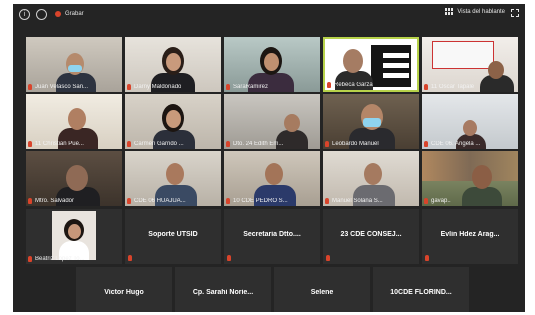  I want to click on video-tile: Mtro. Salvador, so click(74, 178).